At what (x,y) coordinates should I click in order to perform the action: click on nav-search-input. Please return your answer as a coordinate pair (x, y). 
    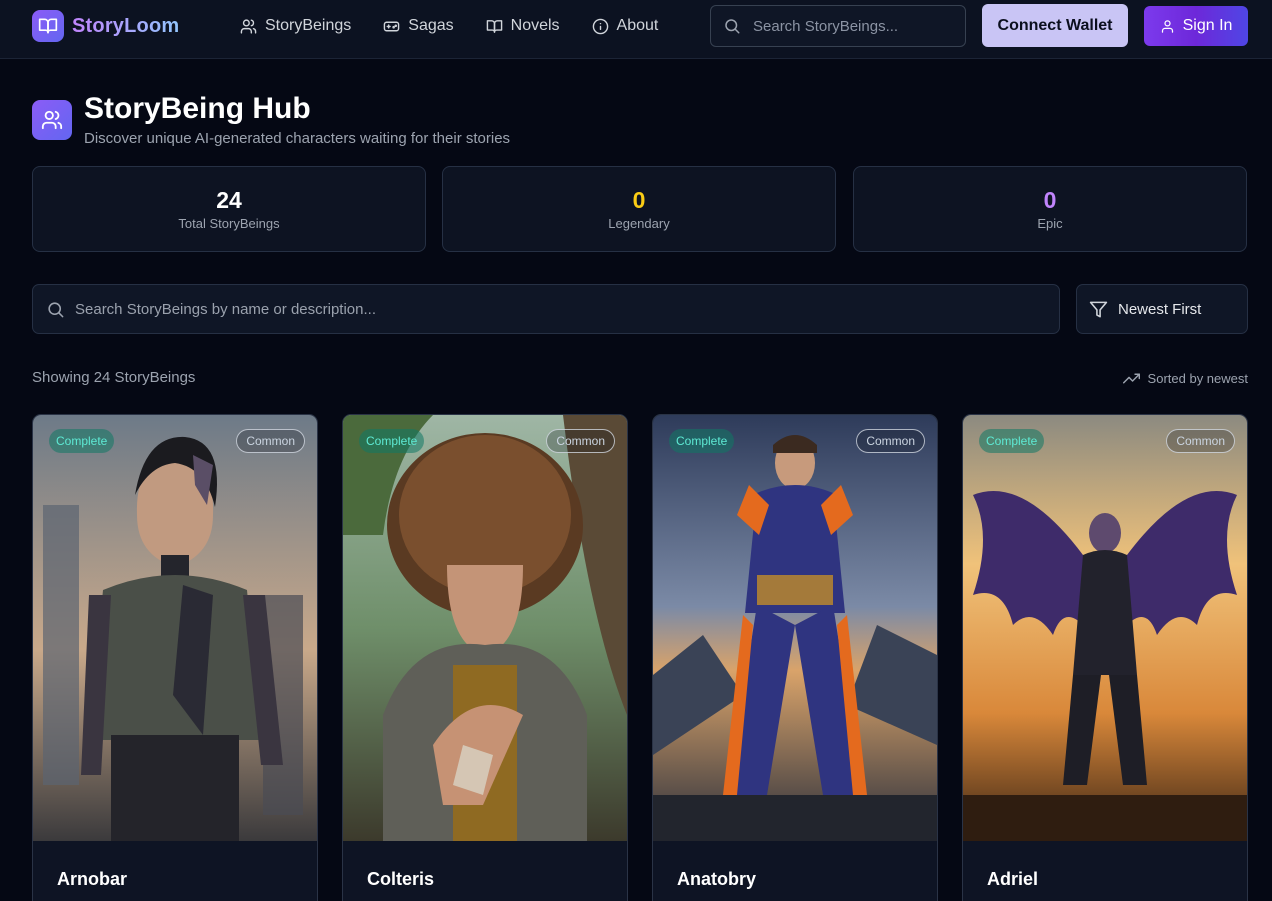
    Looking at the image, I should click on (853, 26).